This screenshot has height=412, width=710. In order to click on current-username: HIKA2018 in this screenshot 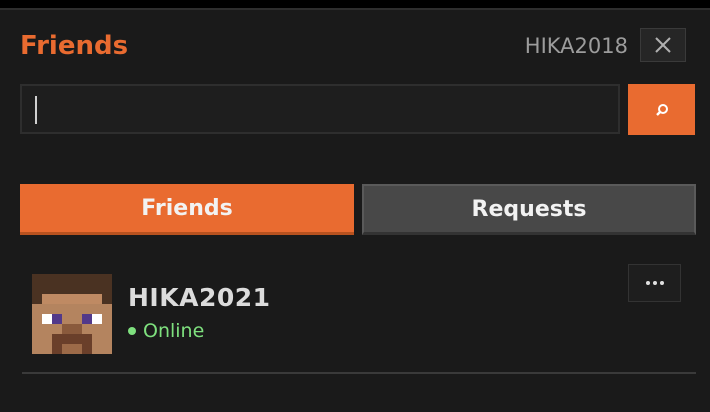, I will do `click(576, 46)`.